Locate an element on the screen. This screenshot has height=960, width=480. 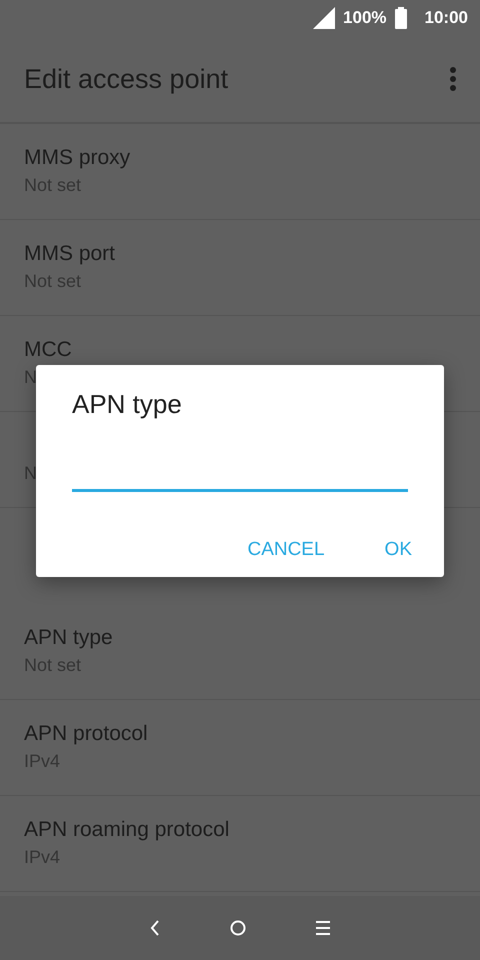
setting-title: APN protocol is located at coordinates (86, 734).